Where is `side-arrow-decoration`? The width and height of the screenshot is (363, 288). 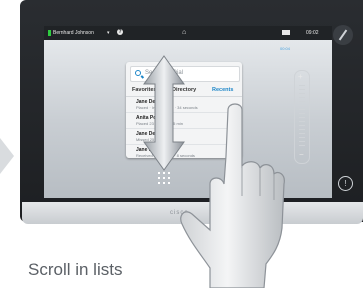 side-arrow-decoration is located at coordinates (7, 156).